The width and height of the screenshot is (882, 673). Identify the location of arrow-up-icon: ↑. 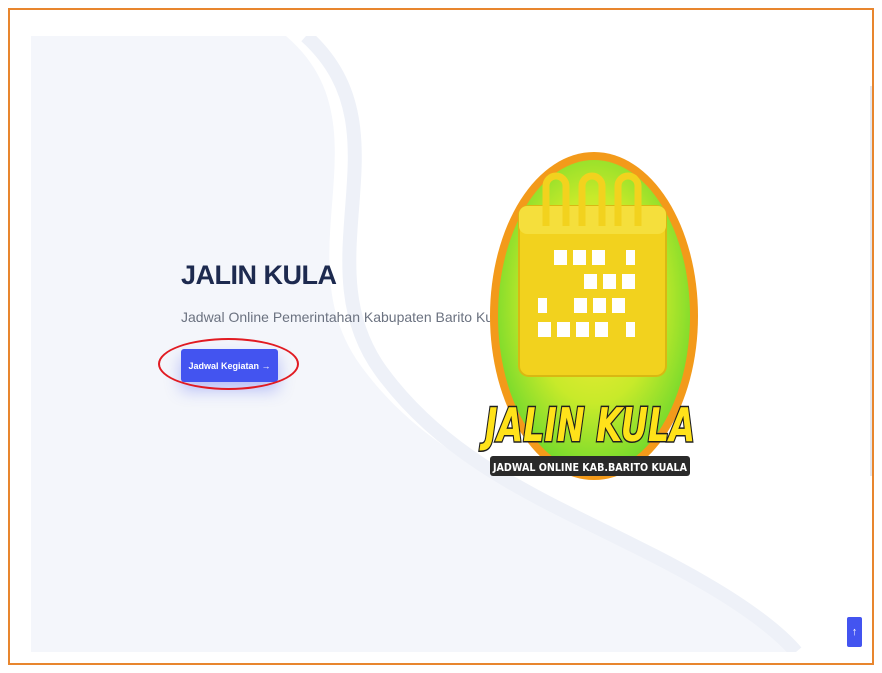
(854, 632).